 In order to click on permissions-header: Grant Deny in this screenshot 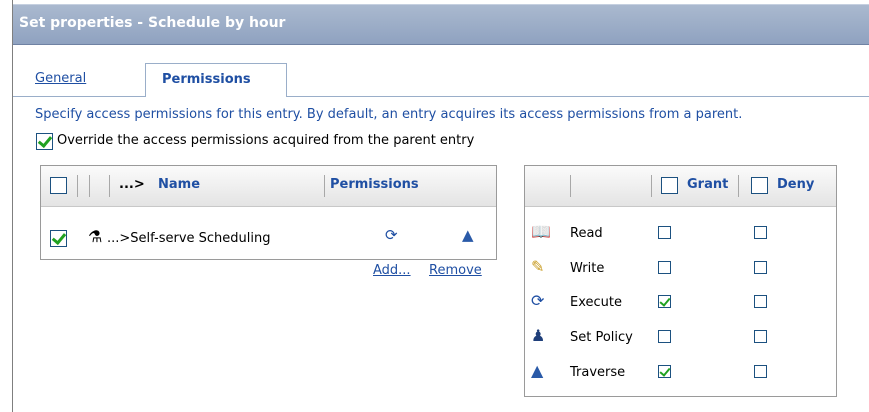, I will do `click(680, 186)`.